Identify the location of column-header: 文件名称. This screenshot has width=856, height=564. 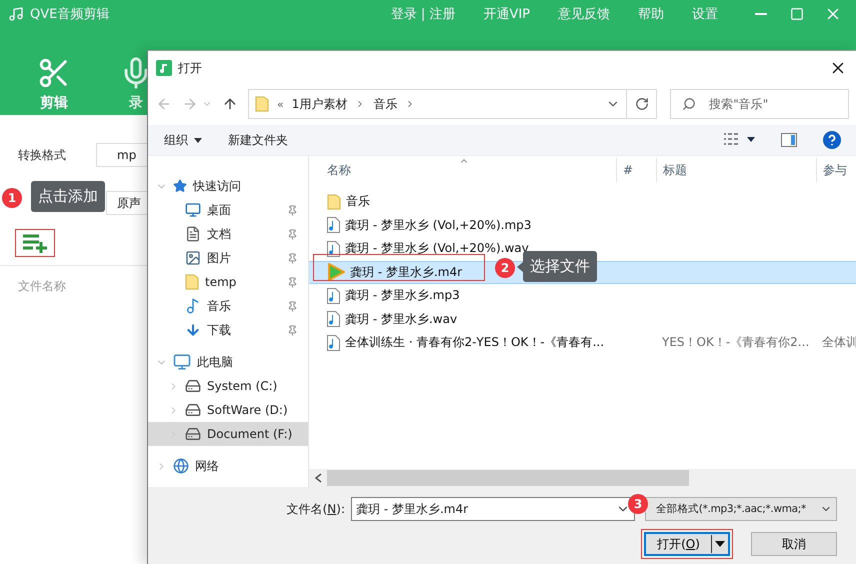
(42, 286).